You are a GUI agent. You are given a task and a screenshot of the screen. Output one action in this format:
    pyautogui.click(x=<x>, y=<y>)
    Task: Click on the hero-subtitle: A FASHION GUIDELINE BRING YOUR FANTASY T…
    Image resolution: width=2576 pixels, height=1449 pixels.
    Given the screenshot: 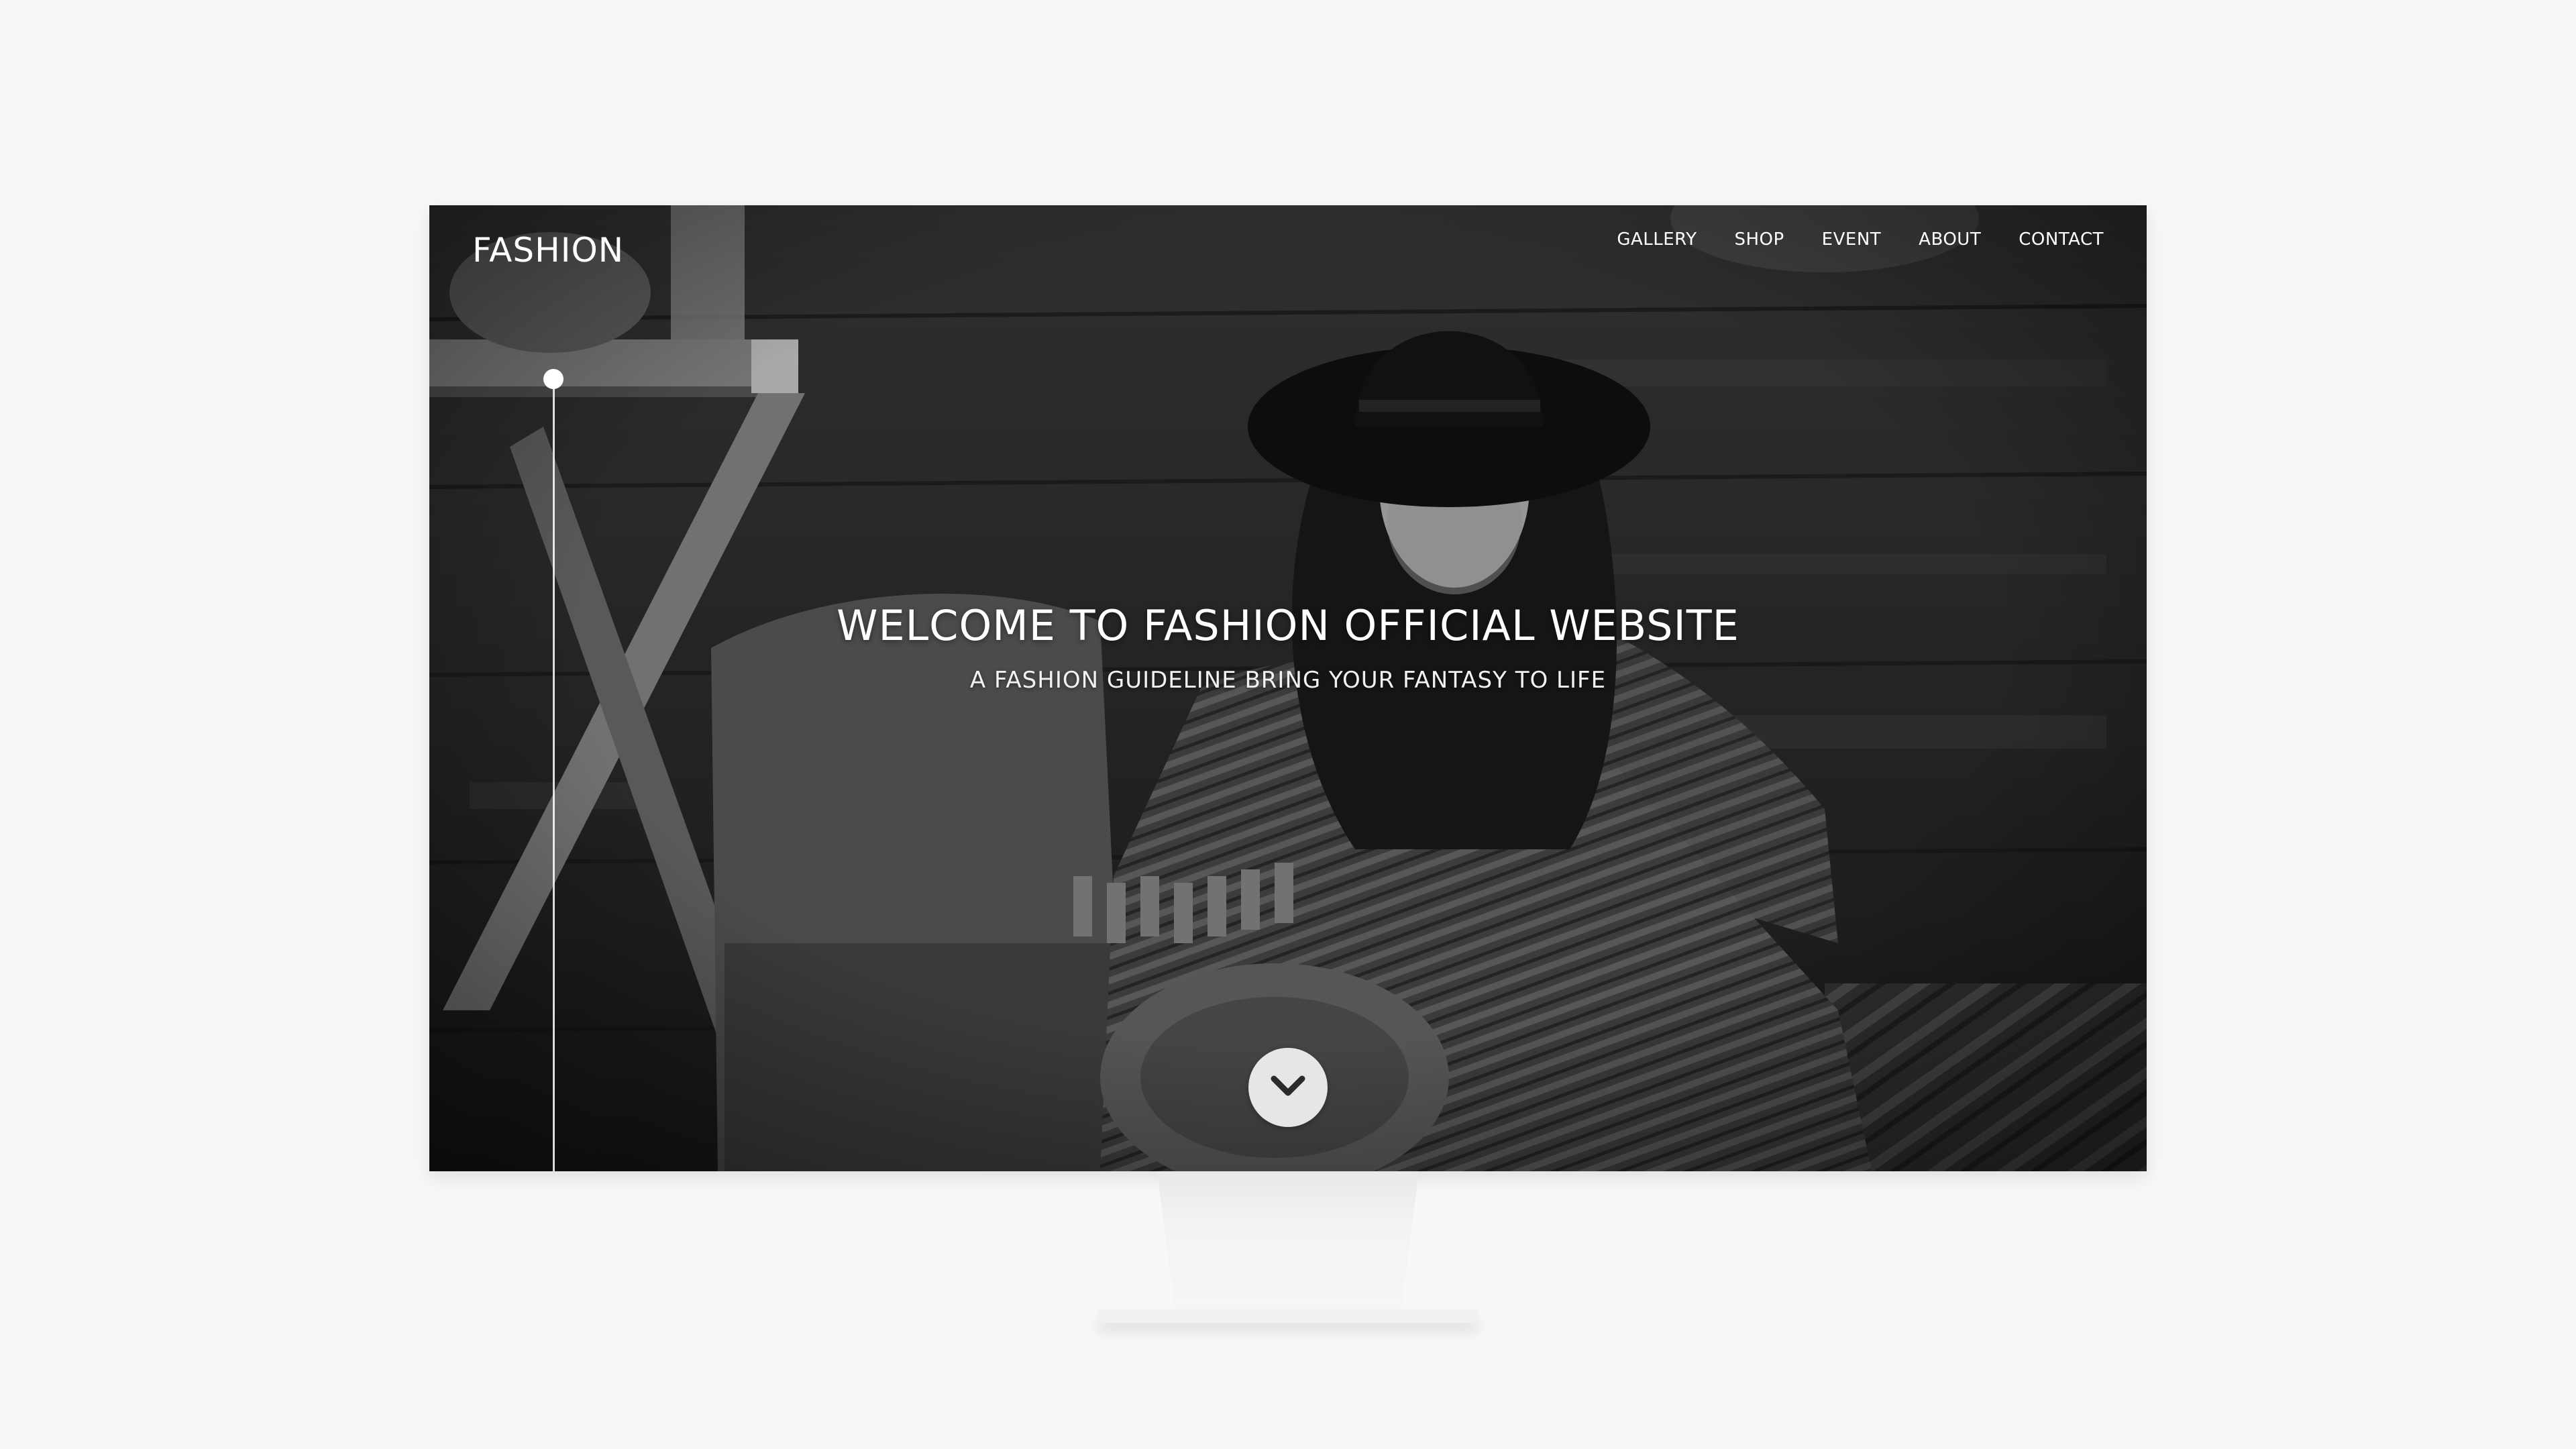 What is the action you would take?
    pyautogui.click(x=1288, y=680)
    